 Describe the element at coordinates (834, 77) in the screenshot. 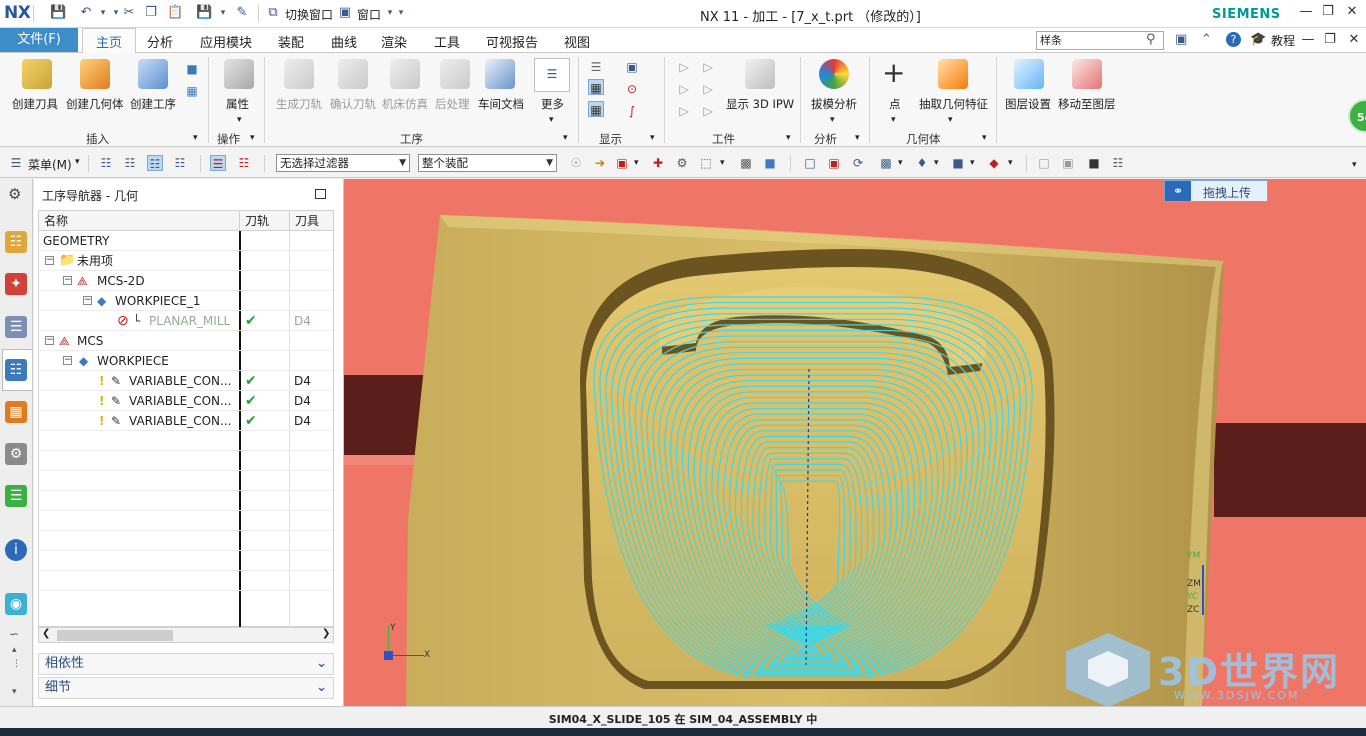

I see `draft-analysis-button` at that location.